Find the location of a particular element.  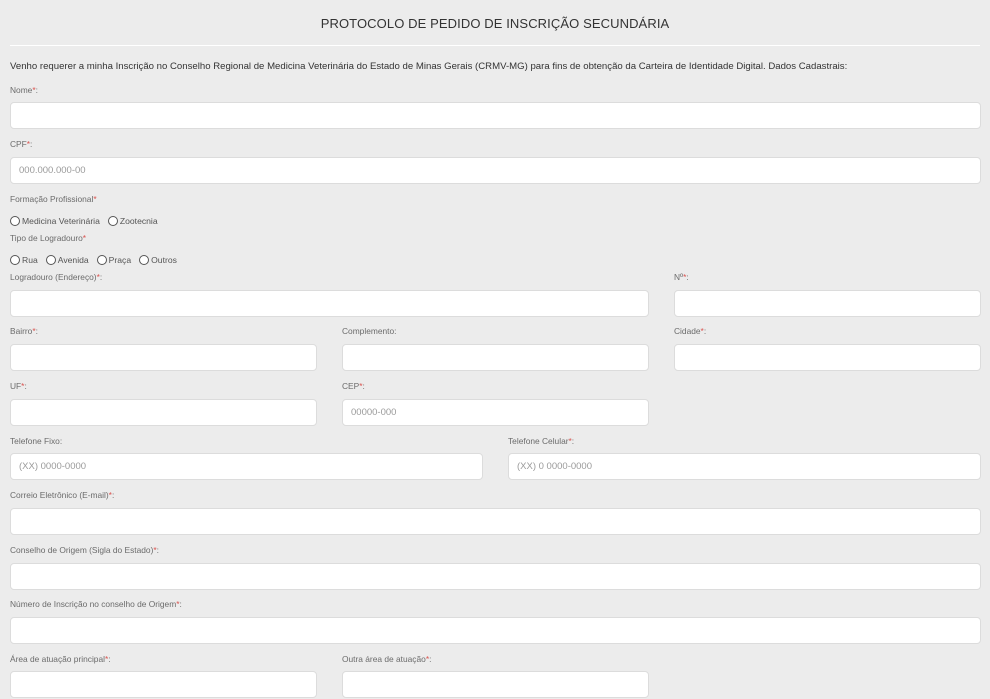

title-divider is located at coordinates (495, 45).